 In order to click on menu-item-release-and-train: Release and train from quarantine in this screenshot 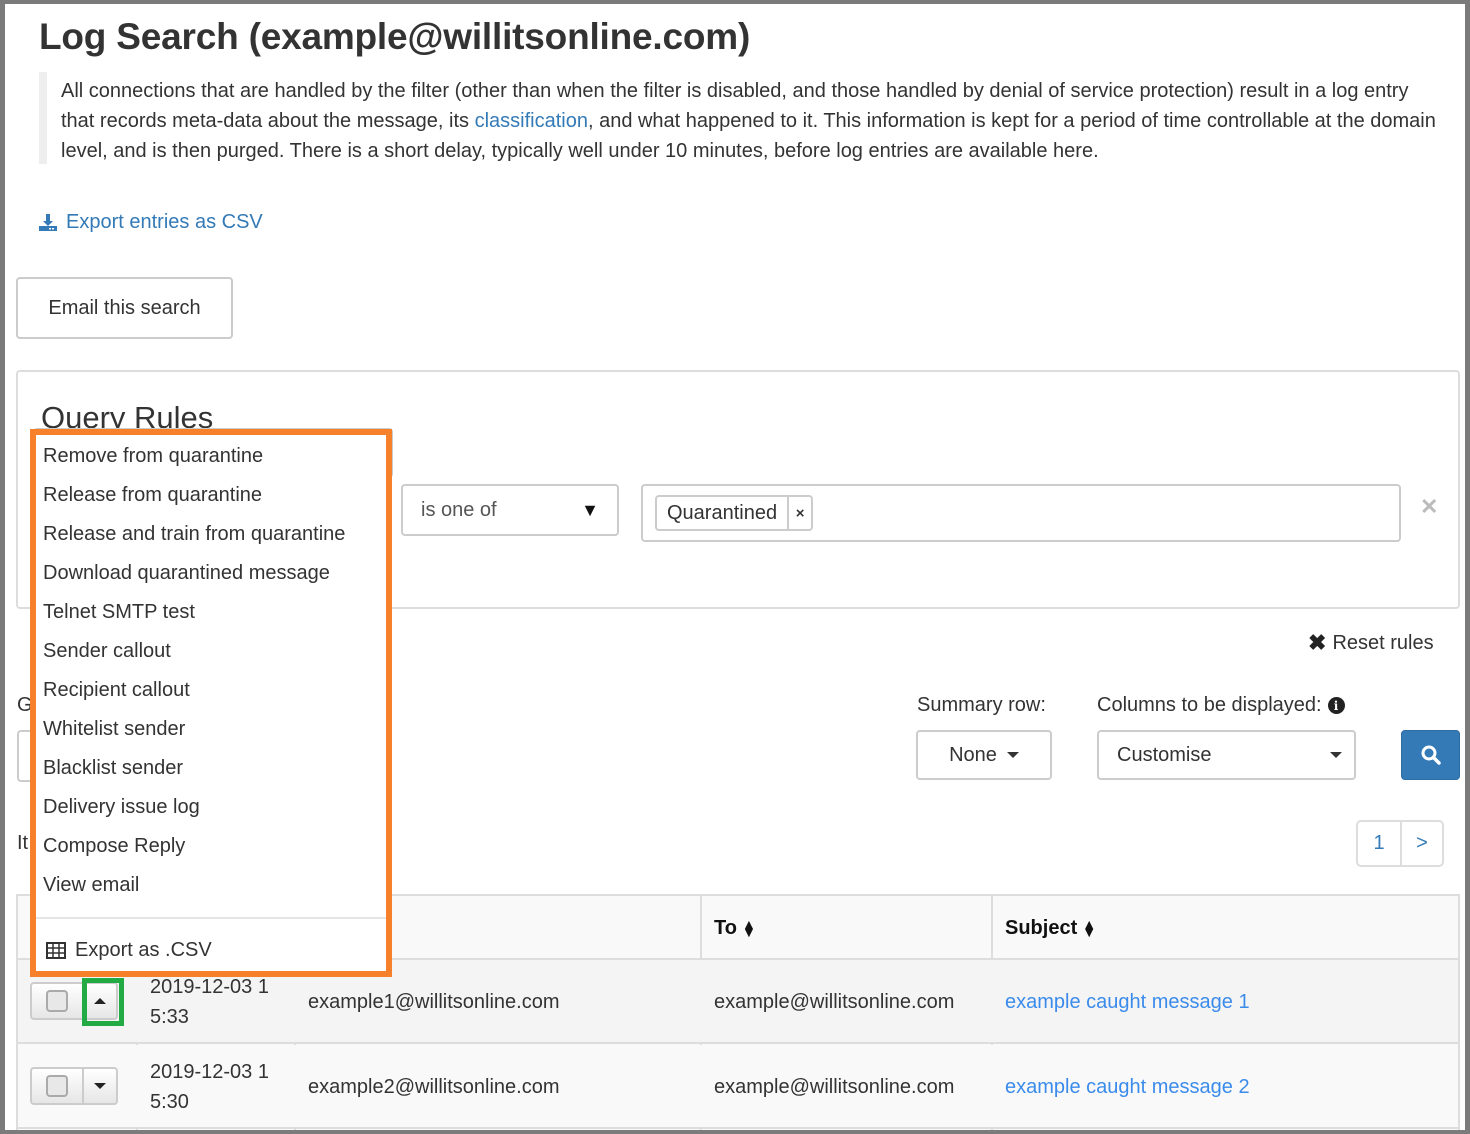, I will do `click(194, 534)`.